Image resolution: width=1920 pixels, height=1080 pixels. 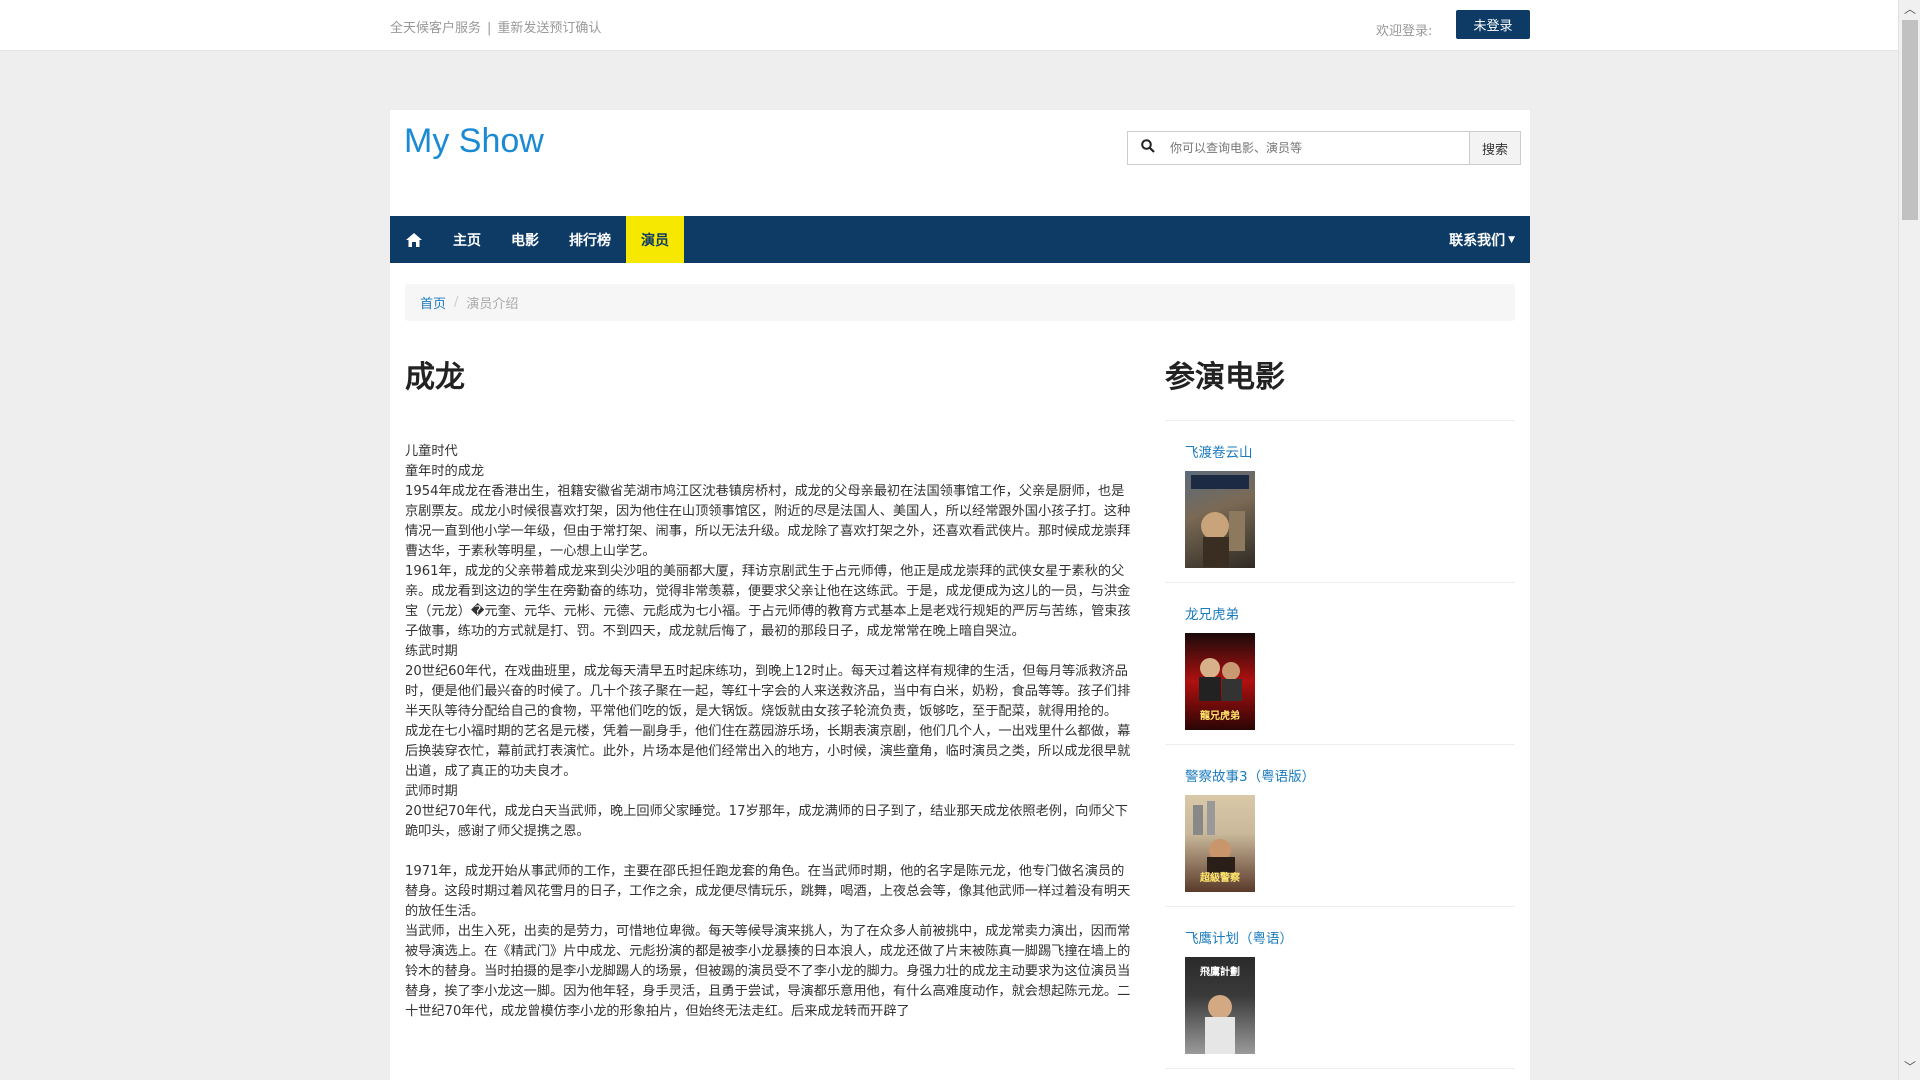 I want to click on breadcrumb-home-link: 首页, so click(x=433, y=302).